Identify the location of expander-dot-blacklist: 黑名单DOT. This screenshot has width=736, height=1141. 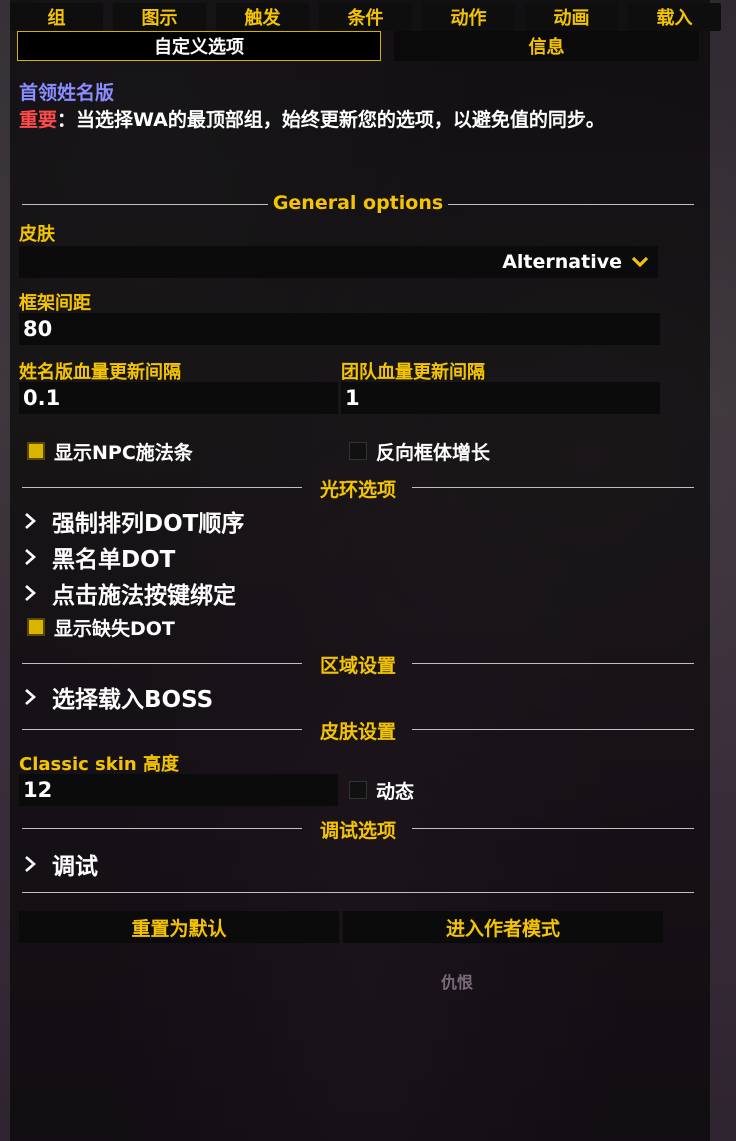
(98, 557).